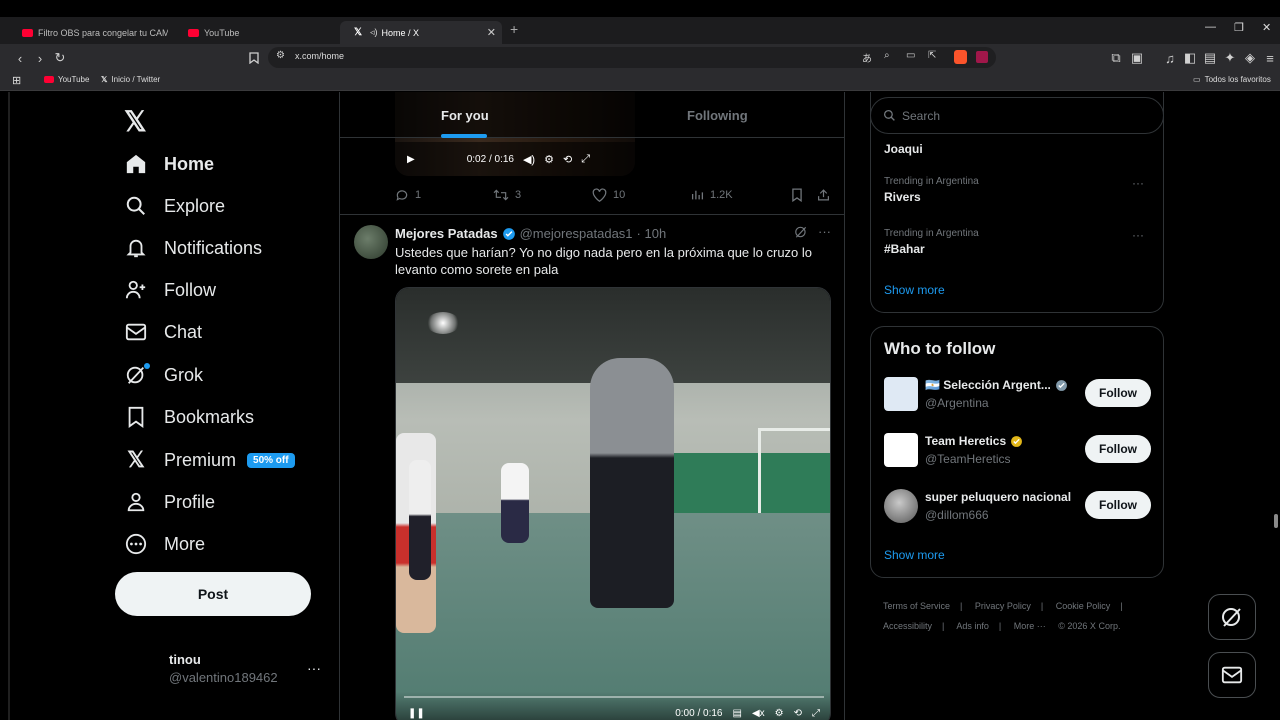 This screenshot has width=1280, height=720. I want to click on tweet-author-handle: @mejorespatadas1, so click(576, 233).